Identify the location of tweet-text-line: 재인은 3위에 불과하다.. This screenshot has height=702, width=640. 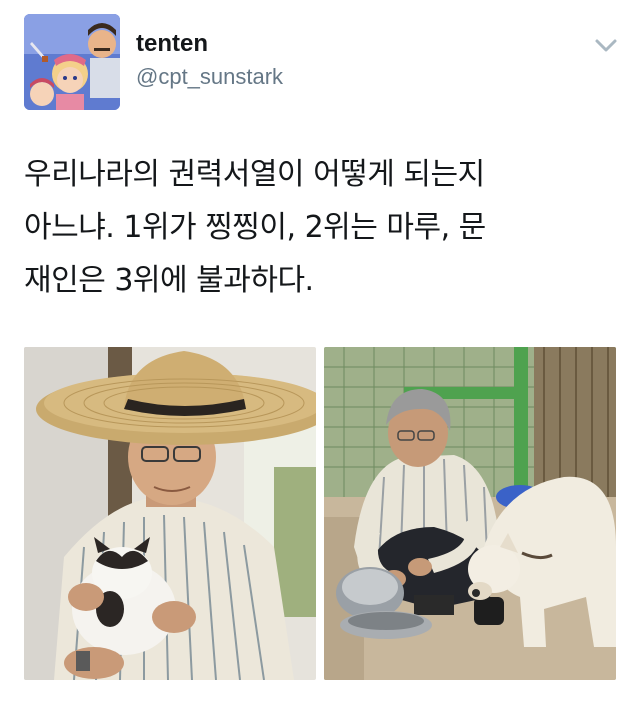
(169, 280).